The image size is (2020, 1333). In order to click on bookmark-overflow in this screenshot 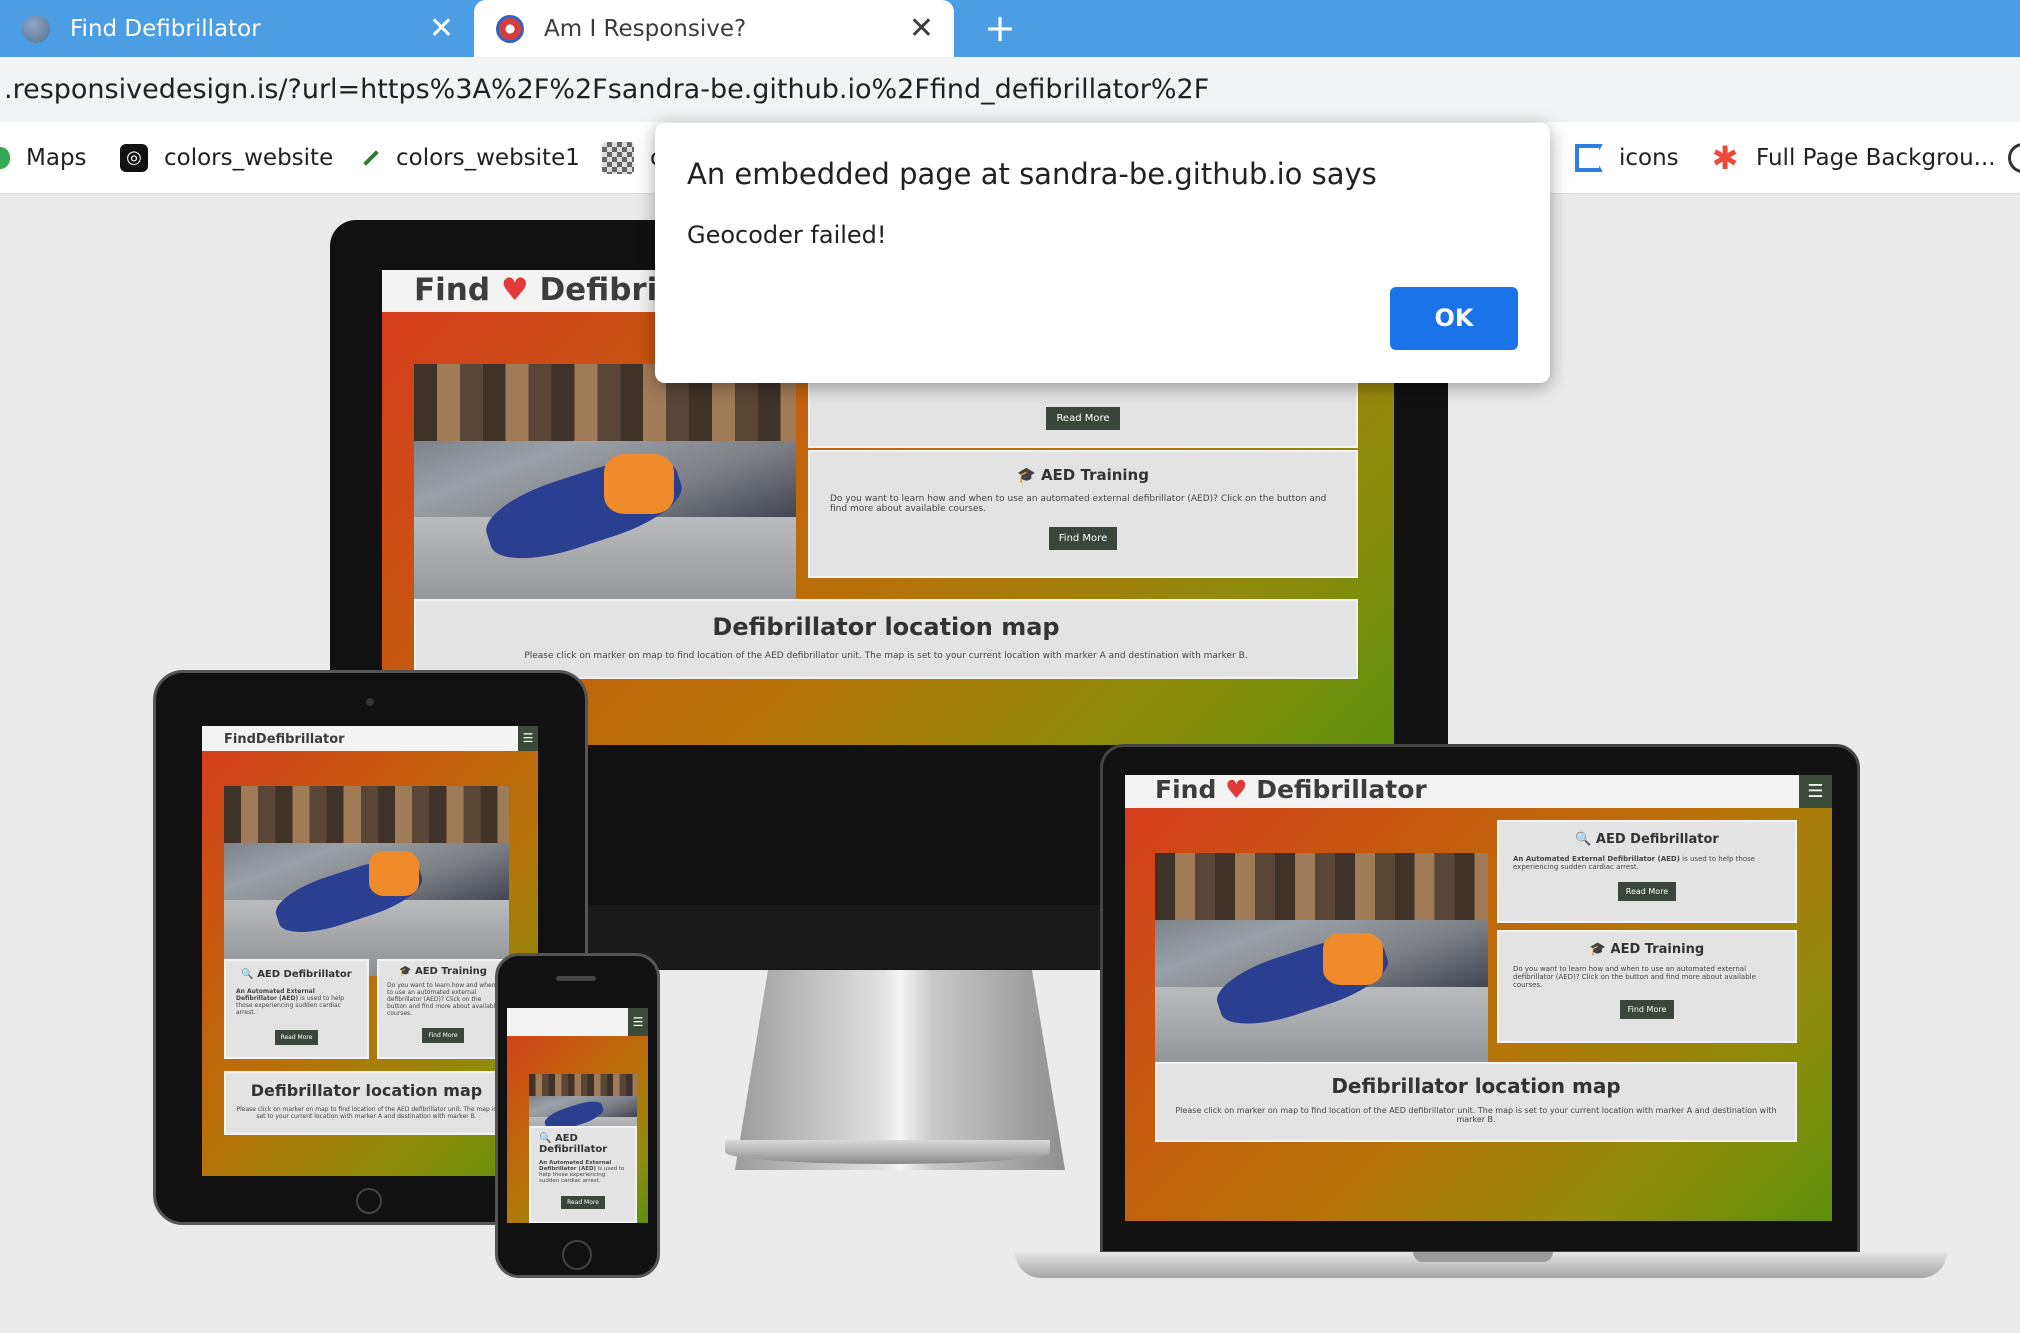, I will do `click(2014, 158)`.